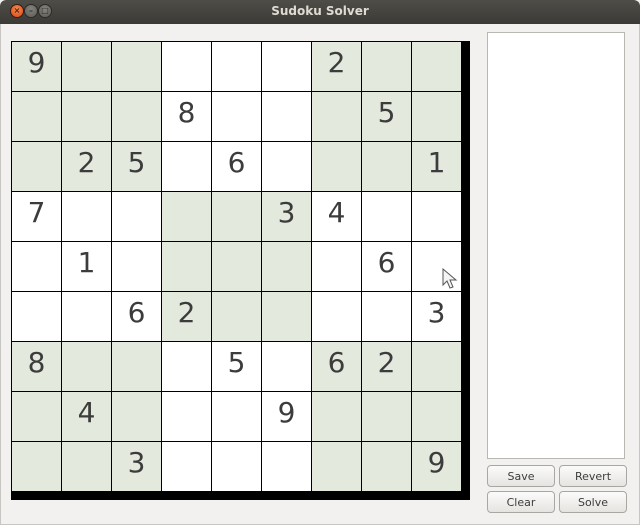 This screenshot has width=640, height=525. Describe the element at coordinates (186, 166) in the screenshot. I see `sudoku-cell-r2-c3` at that location.